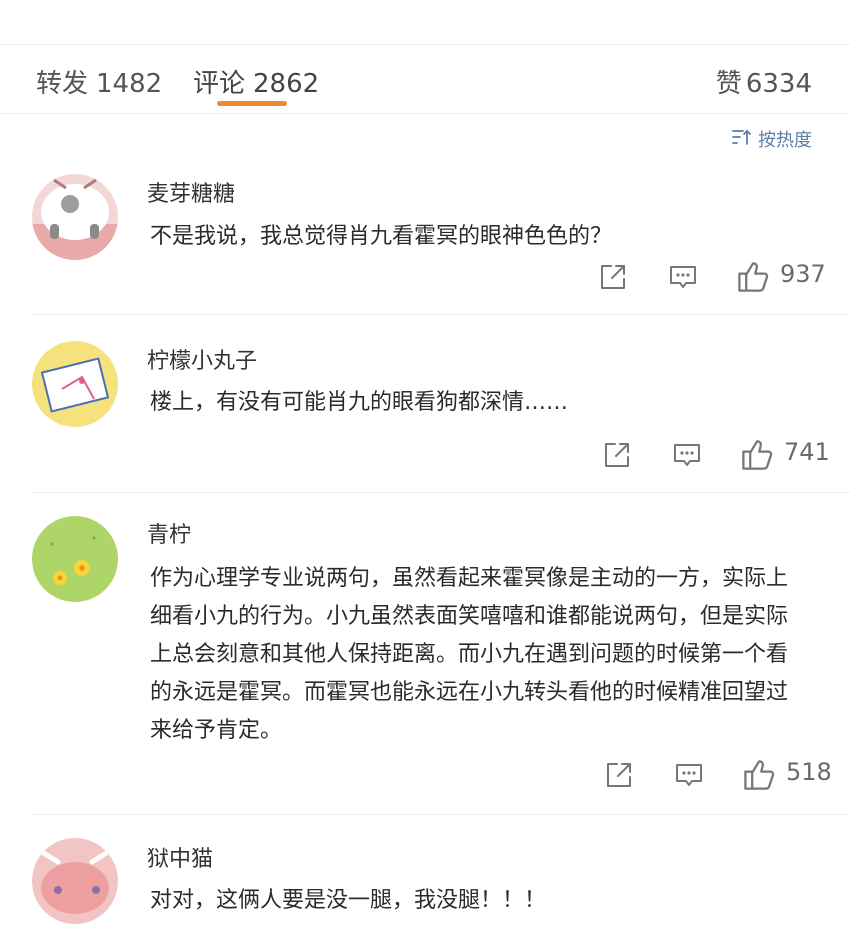 The height and width of the screenshot is (936, 850). I want to click on comment-username: 柠檬小丸子, so click(202, 359).